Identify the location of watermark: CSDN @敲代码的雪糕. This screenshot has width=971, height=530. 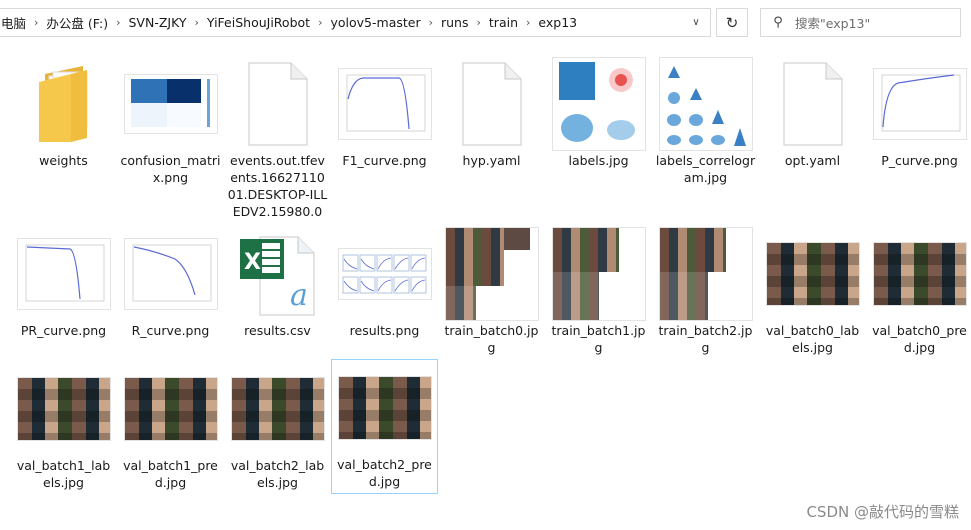
(882, 512).